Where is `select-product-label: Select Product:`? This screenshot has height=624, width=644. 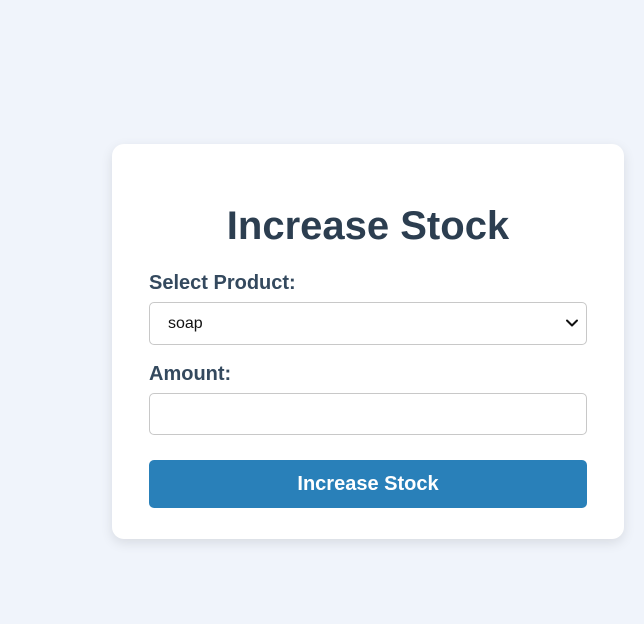
select-product-label: Select Product: is located at coordinates (222, 283).